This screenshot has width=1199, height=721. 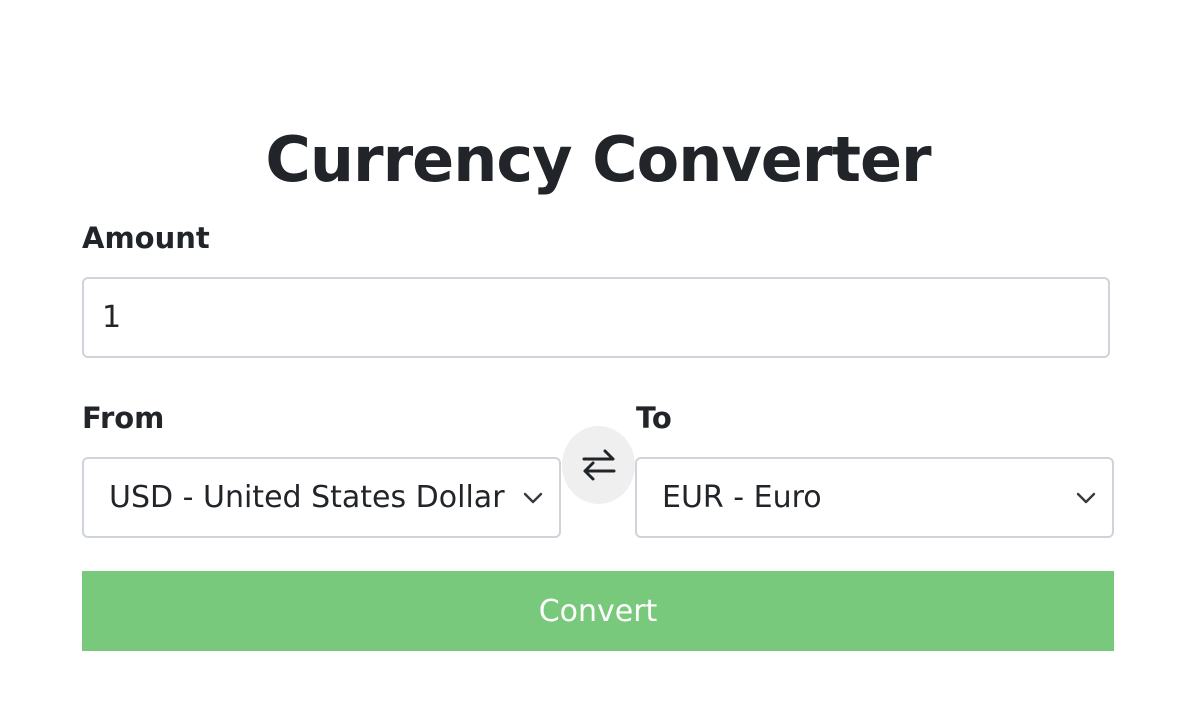 I want to click on swap-button, so click(x=598, y=465).